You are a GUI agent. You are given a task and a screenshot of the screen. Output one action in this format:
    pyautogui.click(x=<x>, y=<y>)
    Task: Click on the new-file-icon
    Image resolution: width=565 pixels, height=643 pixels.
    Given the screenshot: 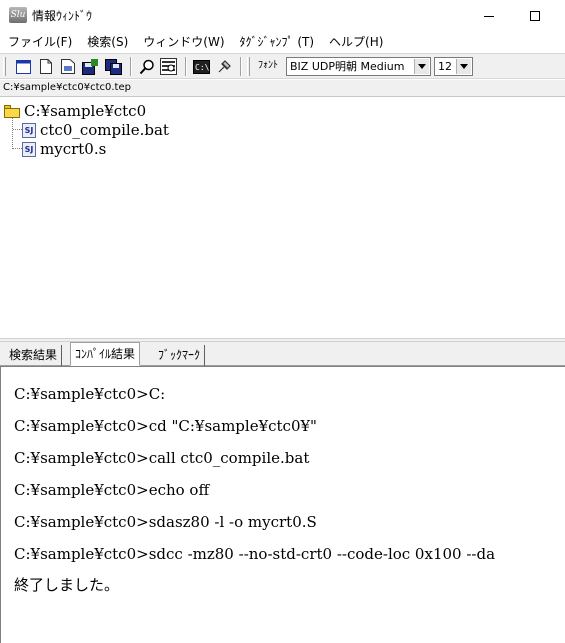 What is the action you would take?
    pyautogui.click(x=45, y=66)
    